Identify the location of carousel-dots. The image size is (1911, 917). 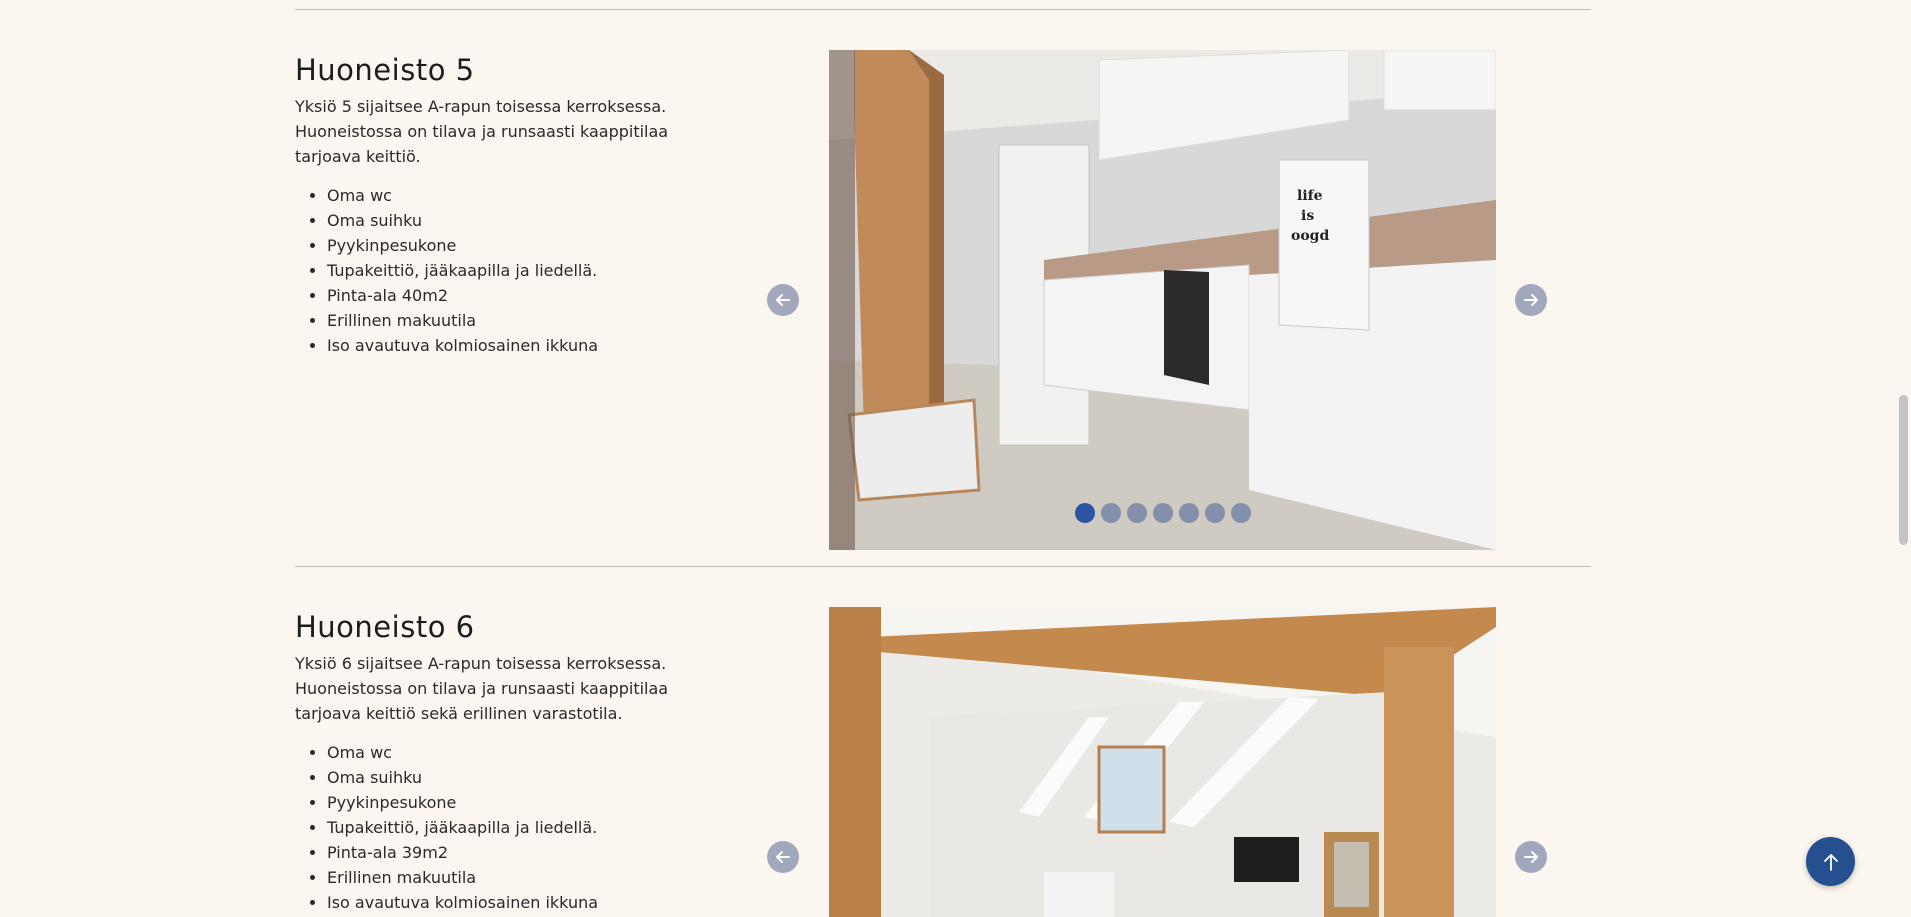
(1162, 513).